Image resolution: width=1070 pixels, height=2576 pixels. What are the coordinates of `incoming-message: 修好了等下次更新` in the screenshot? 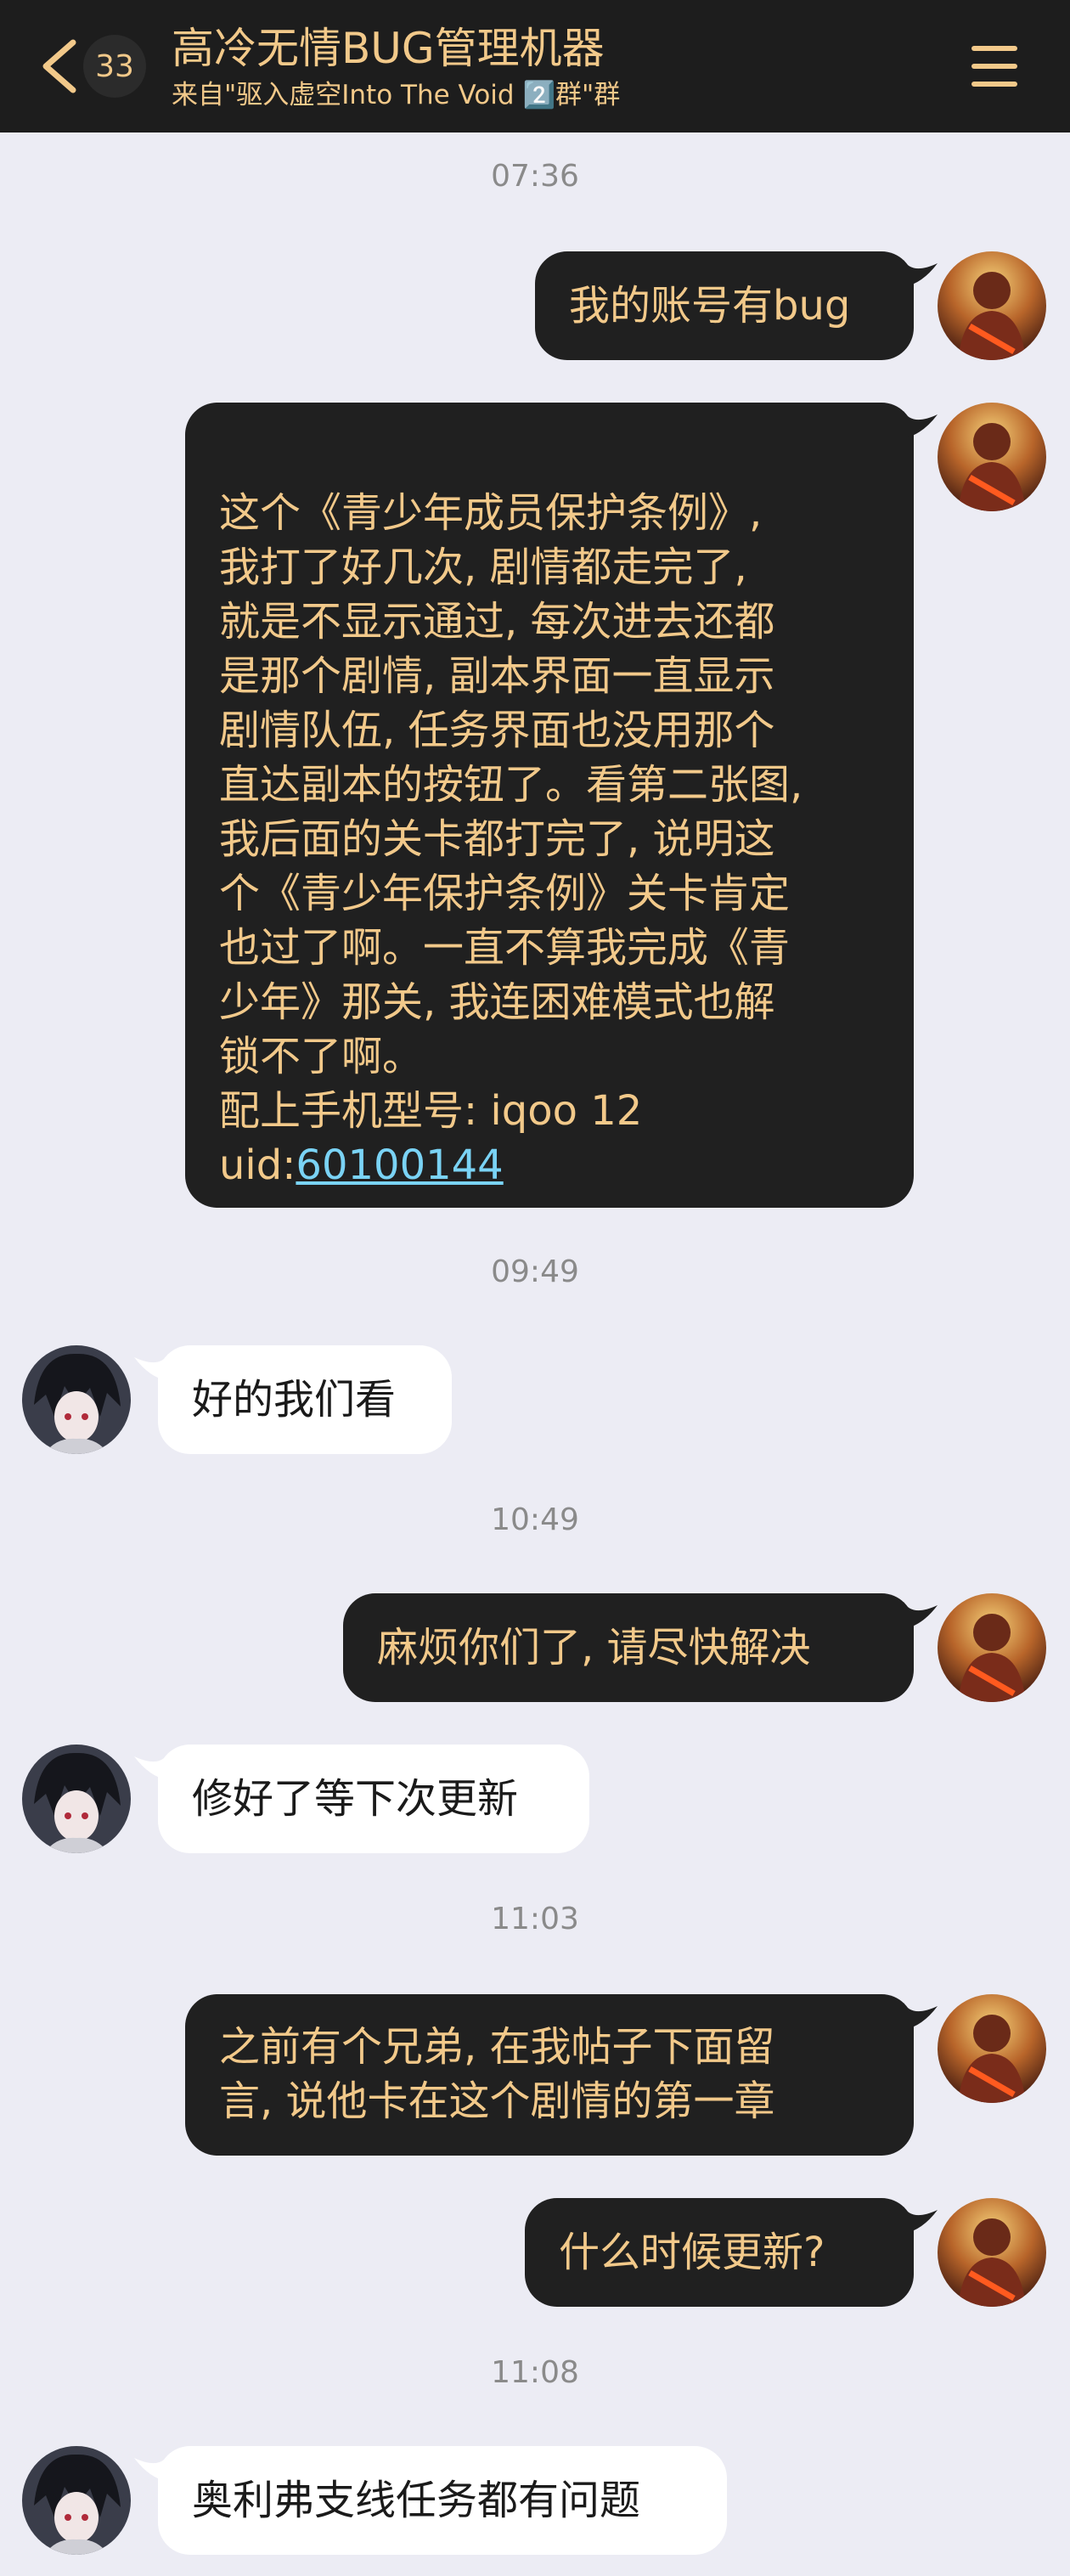 It's located at (361, 1799).